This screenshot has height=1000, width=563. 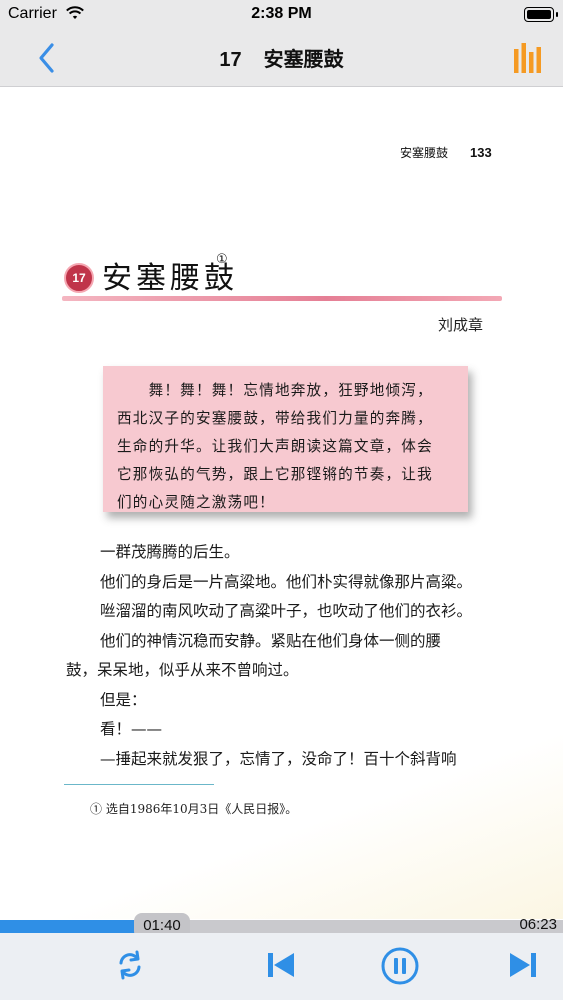 What do you see at coordinates (461, 325) in the screenshot?
I see `author-name: 刘成章` at bounding box center [461, 325].